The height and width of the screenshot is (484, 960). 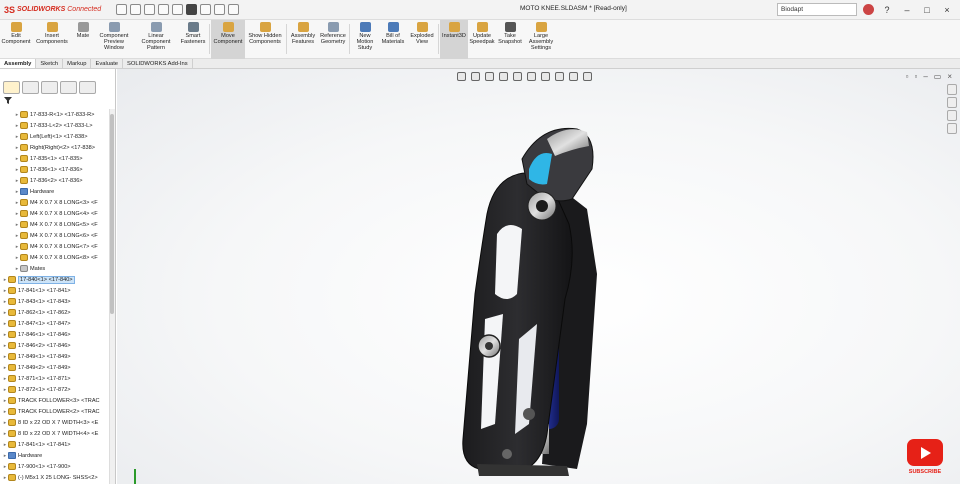 I want to click on tree-item: ▸ 17-872<1> <17-872>, so click(x=54, y=389).